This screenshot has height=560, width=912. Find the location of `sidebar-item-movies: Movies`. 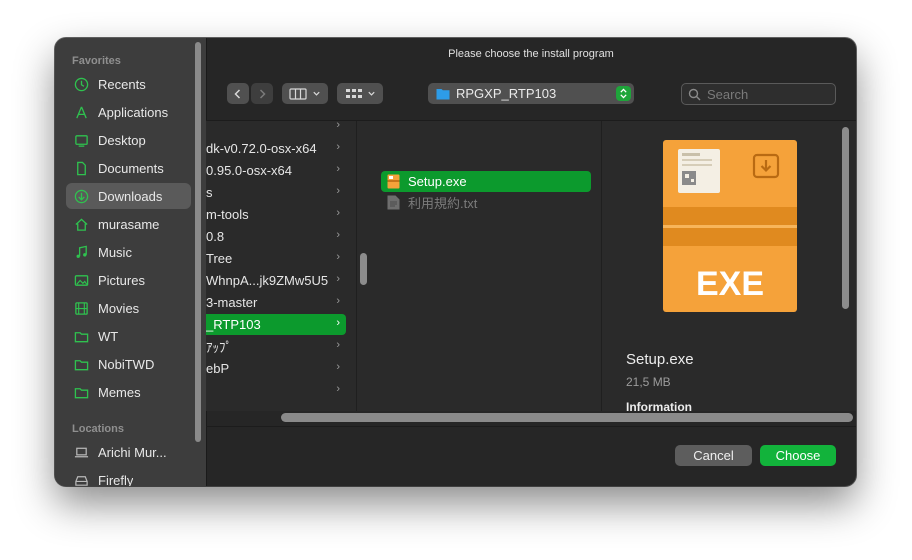

sidebar-item-movies: Movies is located at coordinates (128, 308).